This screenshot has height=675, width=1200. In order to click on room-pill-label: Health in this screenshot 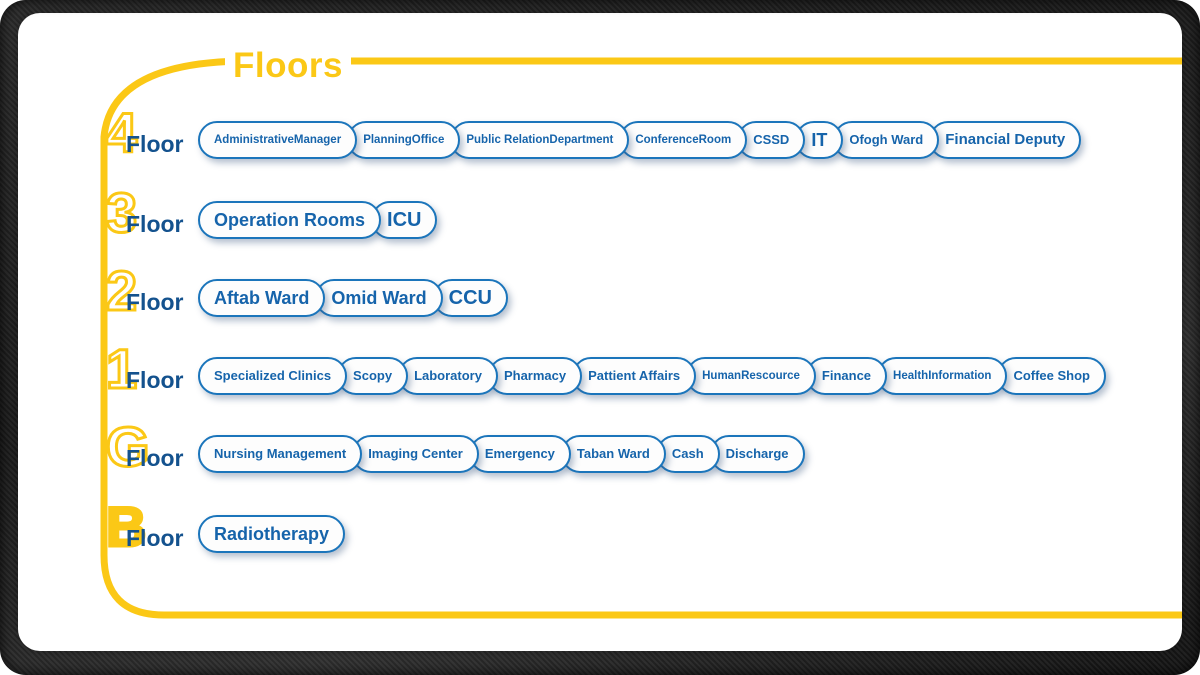, I will do `click(911, 375)`.